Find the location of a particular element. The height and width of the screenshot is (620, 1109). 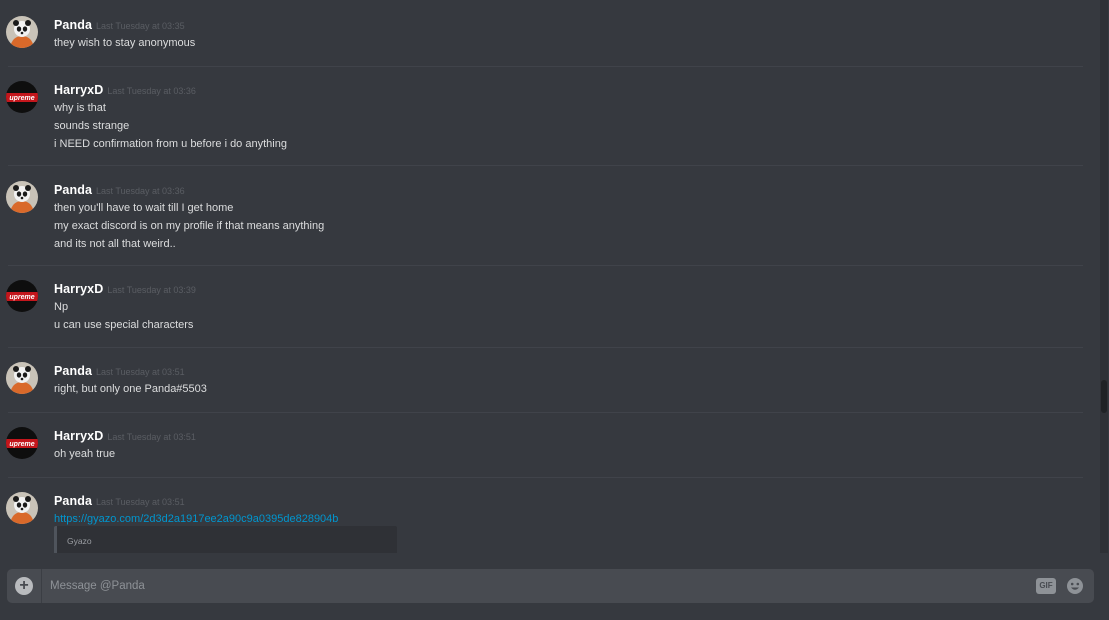

message-header: HarryxD Last Tuesday at 03:51 is located at coordinates (125, 436).